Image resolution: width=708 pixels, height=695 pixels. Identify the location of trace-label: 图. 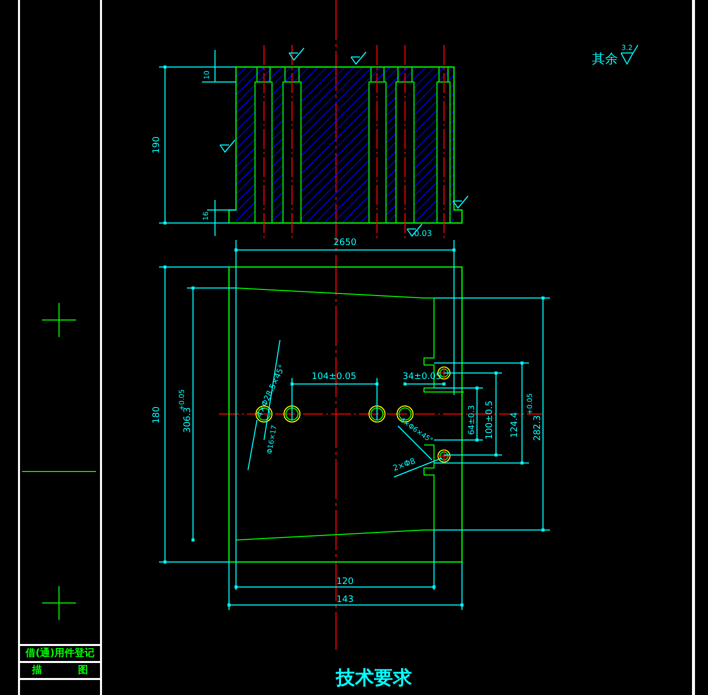
(83, 671).